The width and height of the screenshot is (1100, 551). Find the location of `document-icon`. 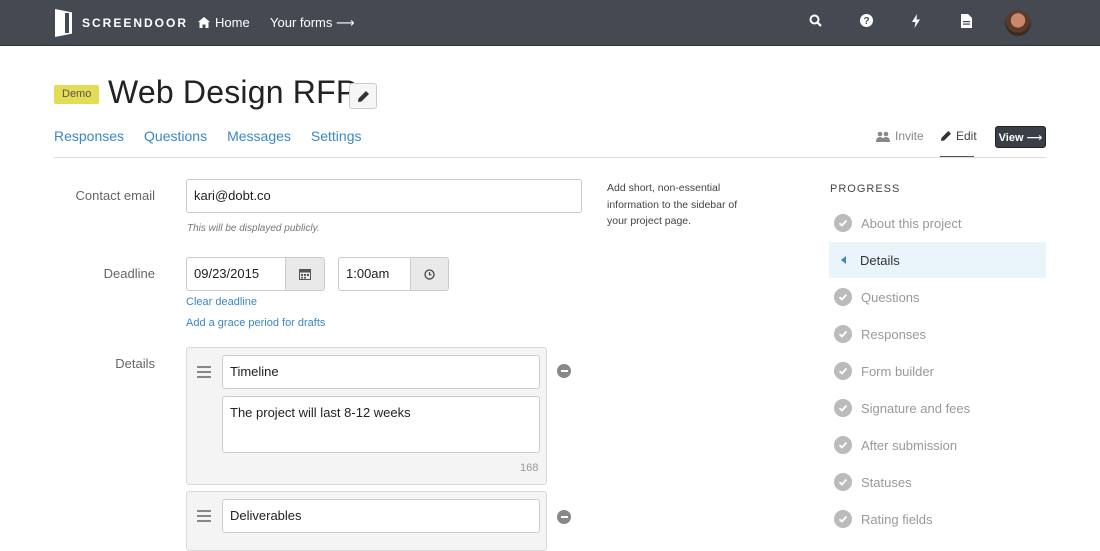

document-icon is located at coordinates (966, 22).